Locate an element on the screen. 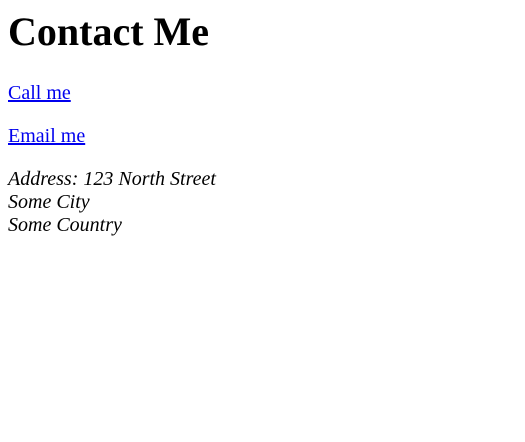 Image resolution: width=525 pixels, height=442 pixels. address-line-city: Some City is located at coordinates (49, 202).